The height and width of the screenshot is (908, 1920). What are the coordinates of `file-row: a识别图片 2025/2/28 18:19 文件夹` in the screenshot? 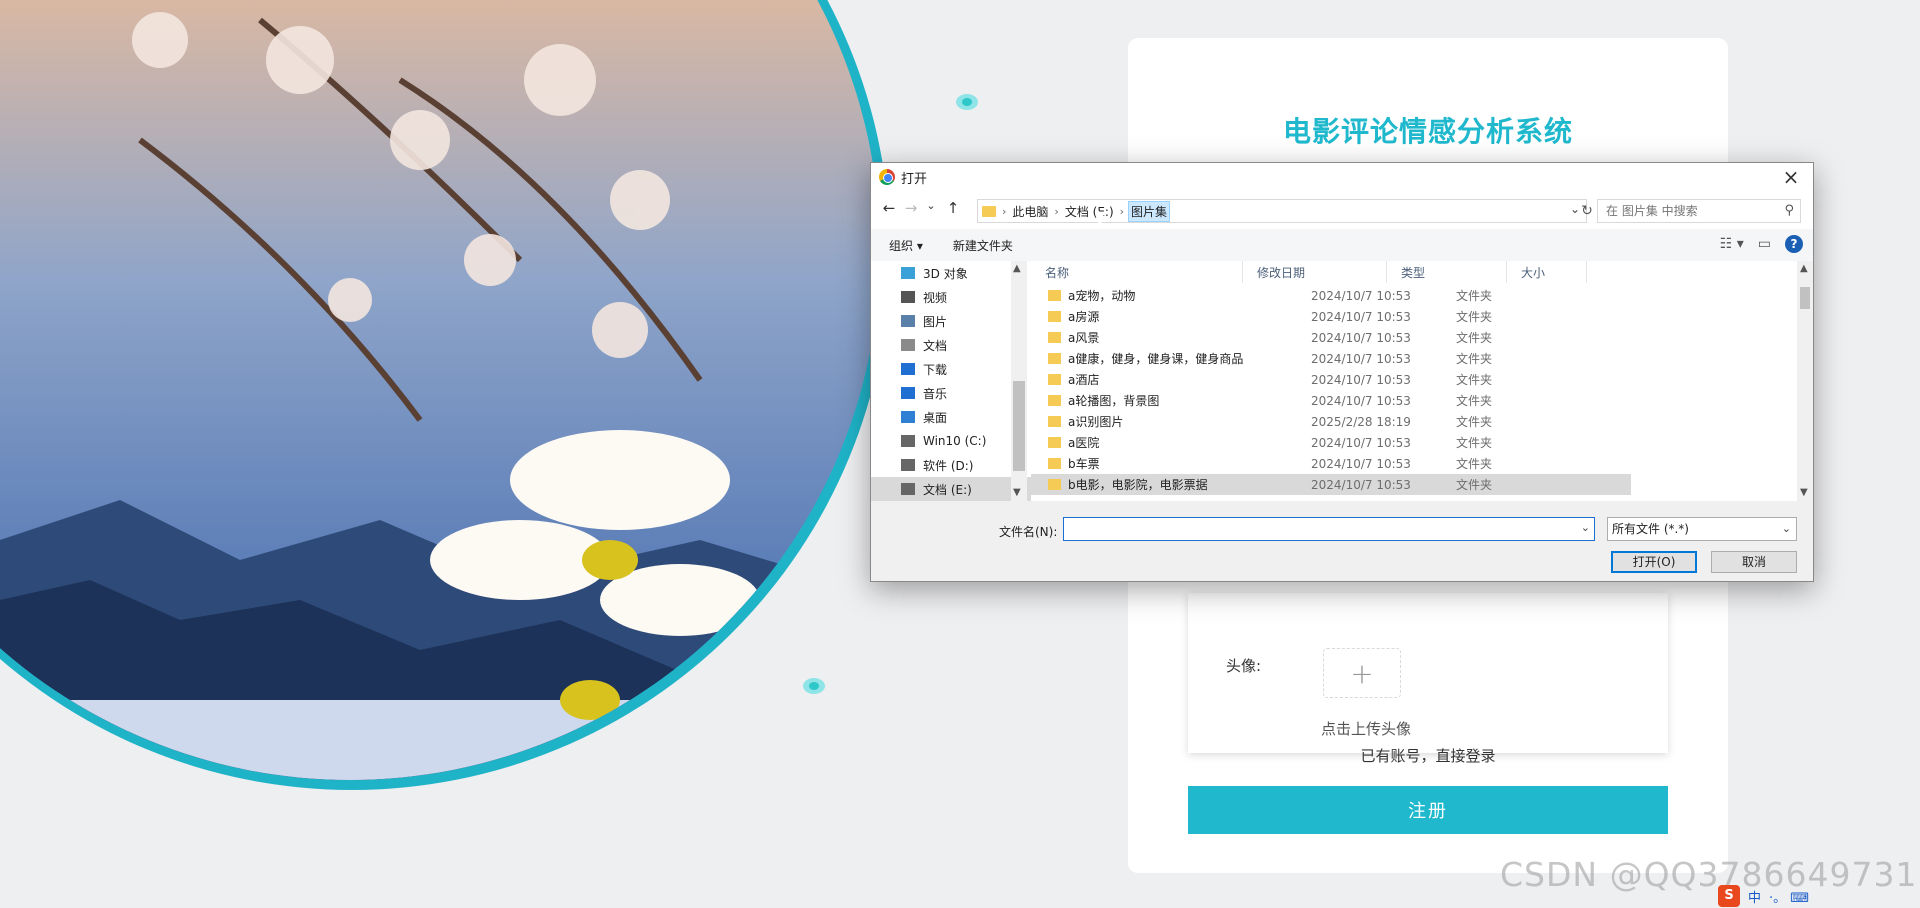 It's located at (1331, 421).